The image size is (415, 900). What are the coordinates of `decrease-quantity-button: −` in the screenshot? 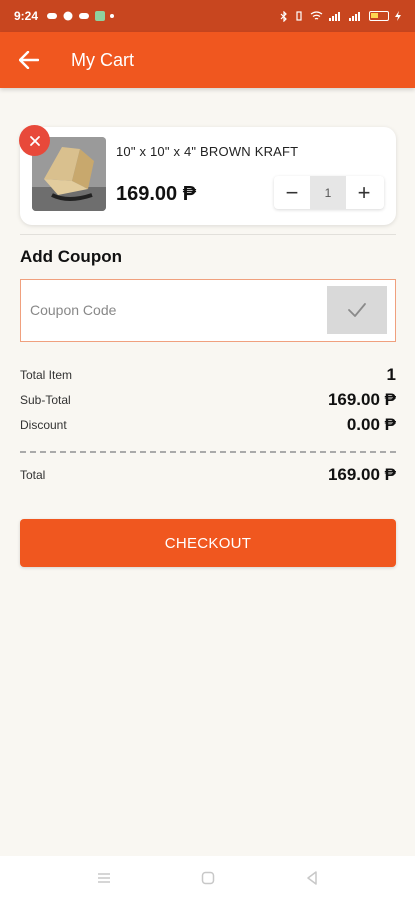 It's located at (292, 192).